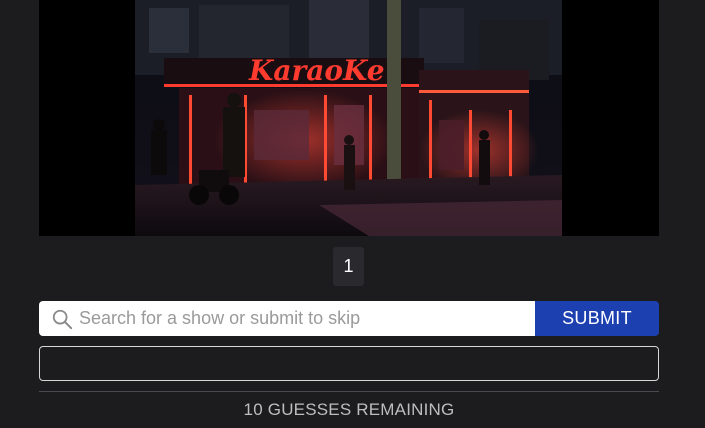 Image resolution: width=705 pixels, height=428 pixels. Describe the element at coordinates (349, 363) in the screenshot. I see `guess-slot` at that location.